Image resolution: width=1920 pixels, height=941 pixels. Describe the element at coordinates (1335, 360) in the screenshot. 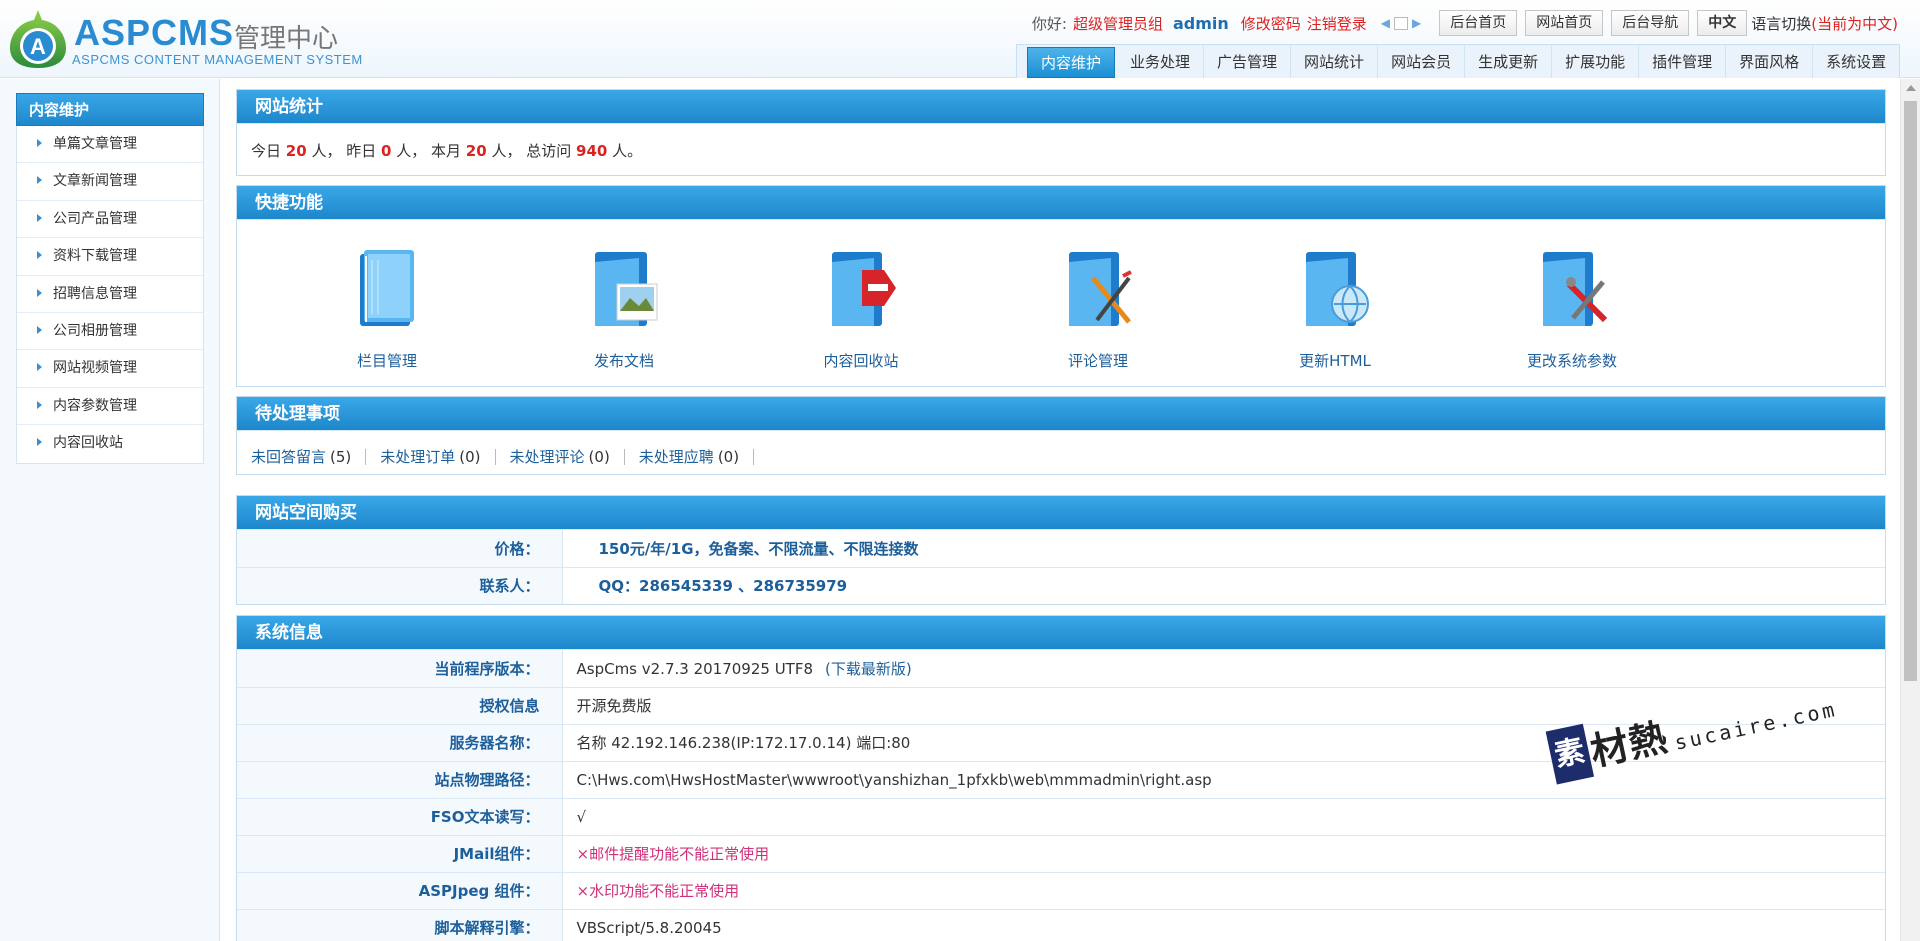

I see `quick-item-label: 更新HTML` at that location.